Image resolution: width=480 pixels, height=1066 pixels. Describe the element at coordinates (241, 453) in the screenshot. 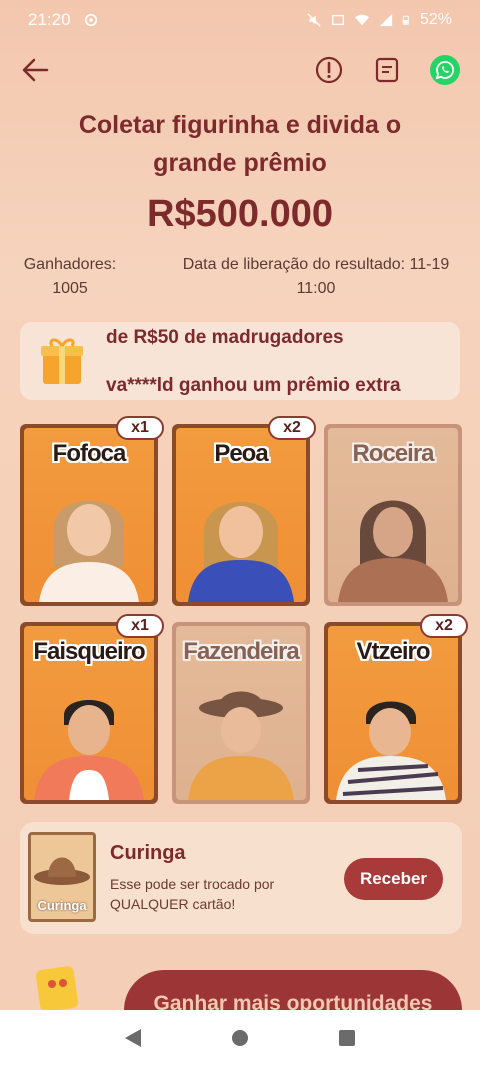

I see `sticker-name: Peoa` at that location.